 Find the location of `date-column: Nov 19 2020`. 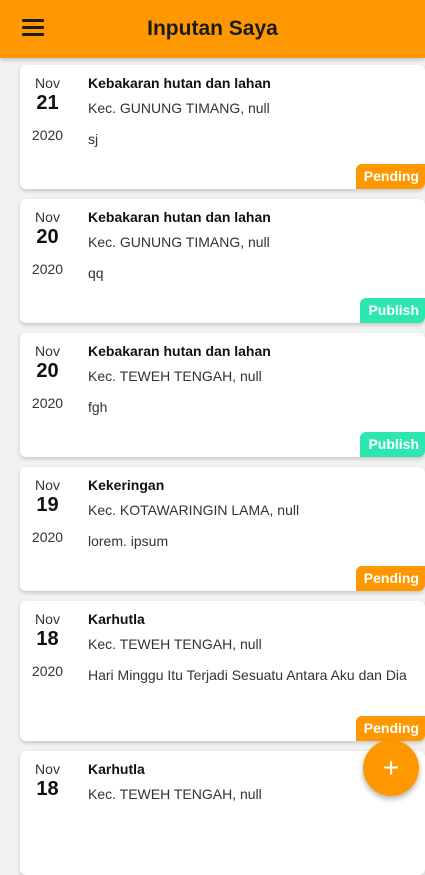

date-column: Nov 19 2020 is located at coordinates (47, 511).